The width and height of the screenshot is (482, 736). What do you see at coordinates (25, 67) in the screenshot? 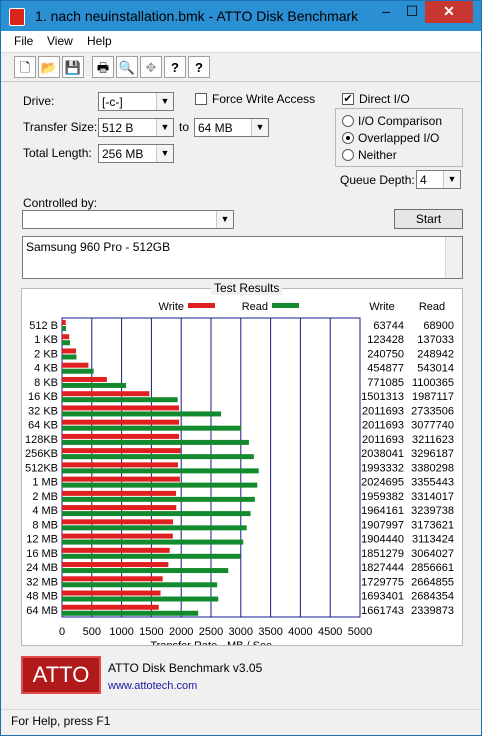
I see `new-document-icon: 🗋` at bounding box center [25, 67].